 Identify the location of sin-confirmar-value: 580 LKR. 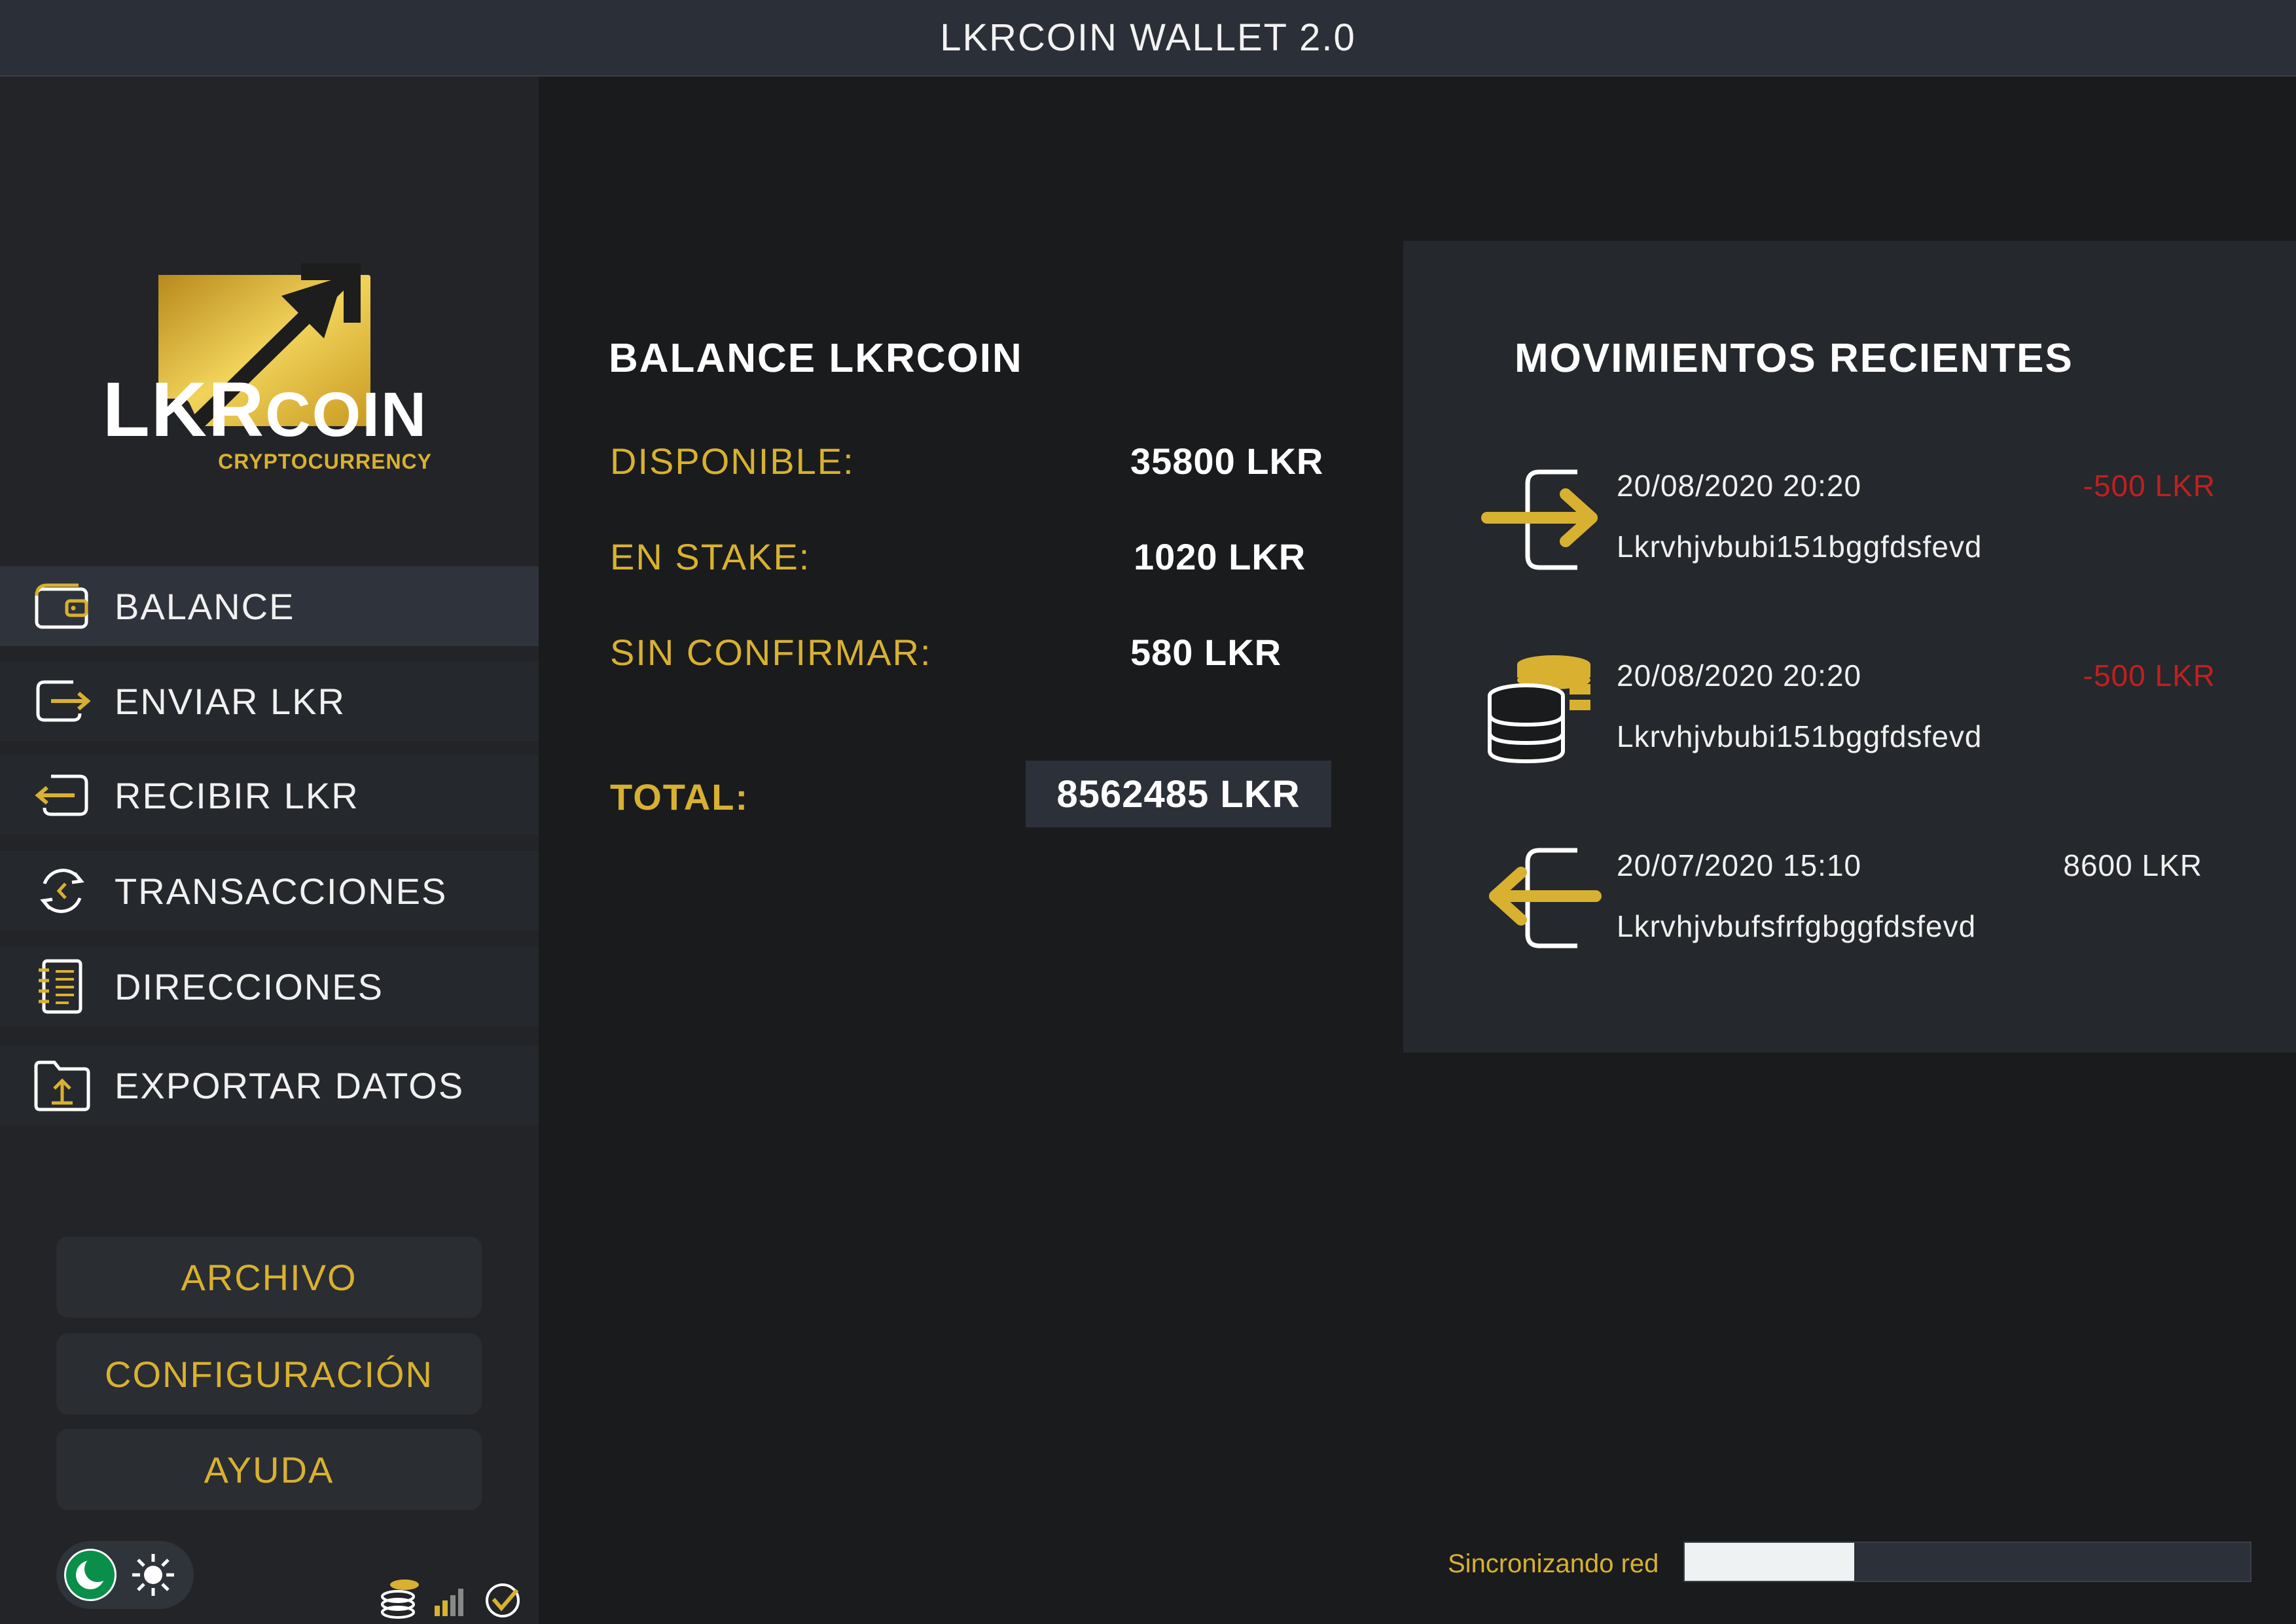
(1206, 652).